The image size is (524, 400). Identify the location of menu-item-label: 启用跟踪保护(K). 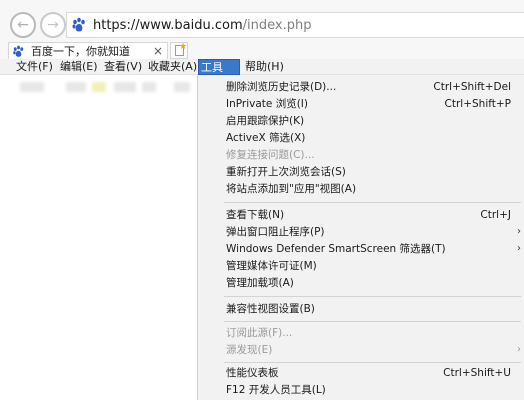
(265, 121).